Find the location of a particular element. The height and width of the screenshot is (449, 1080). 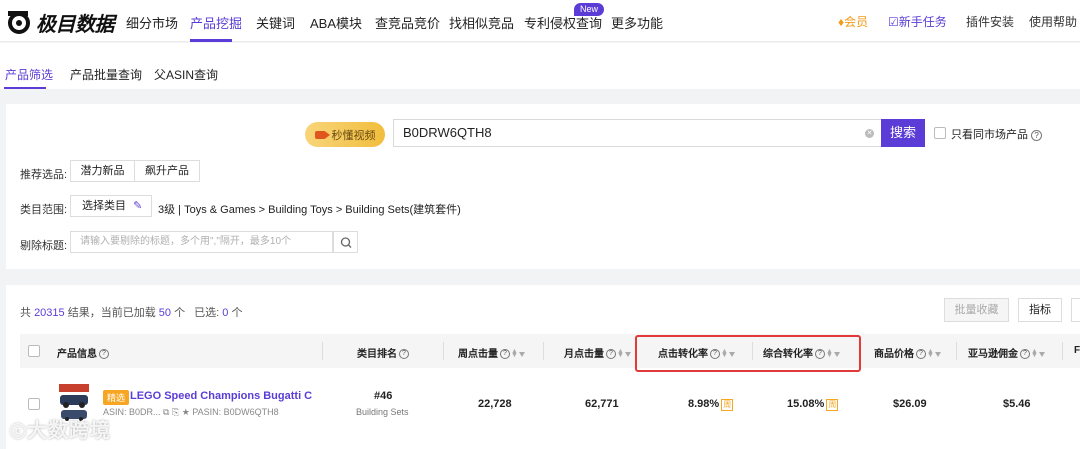

recommend-label: 推荐选品: is located at coordinates (44, 175).